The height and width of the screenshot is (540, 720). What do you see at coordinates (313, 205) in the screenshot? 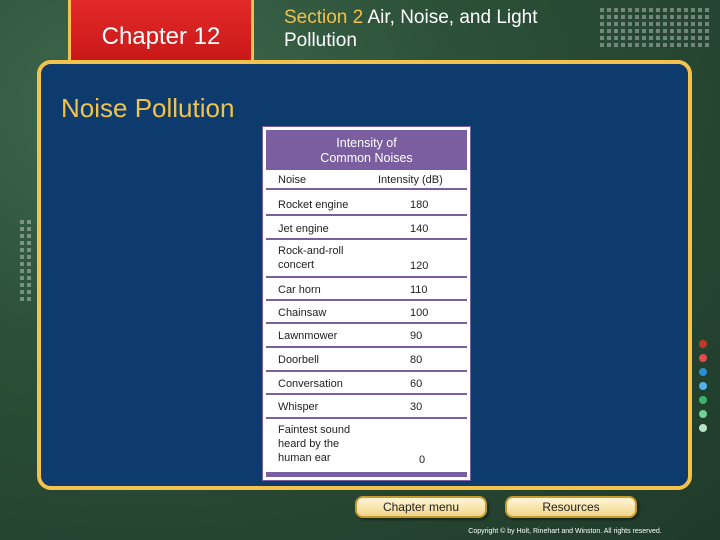
I see `noise-name: Rocket engine` at bounding box center [313, 205].